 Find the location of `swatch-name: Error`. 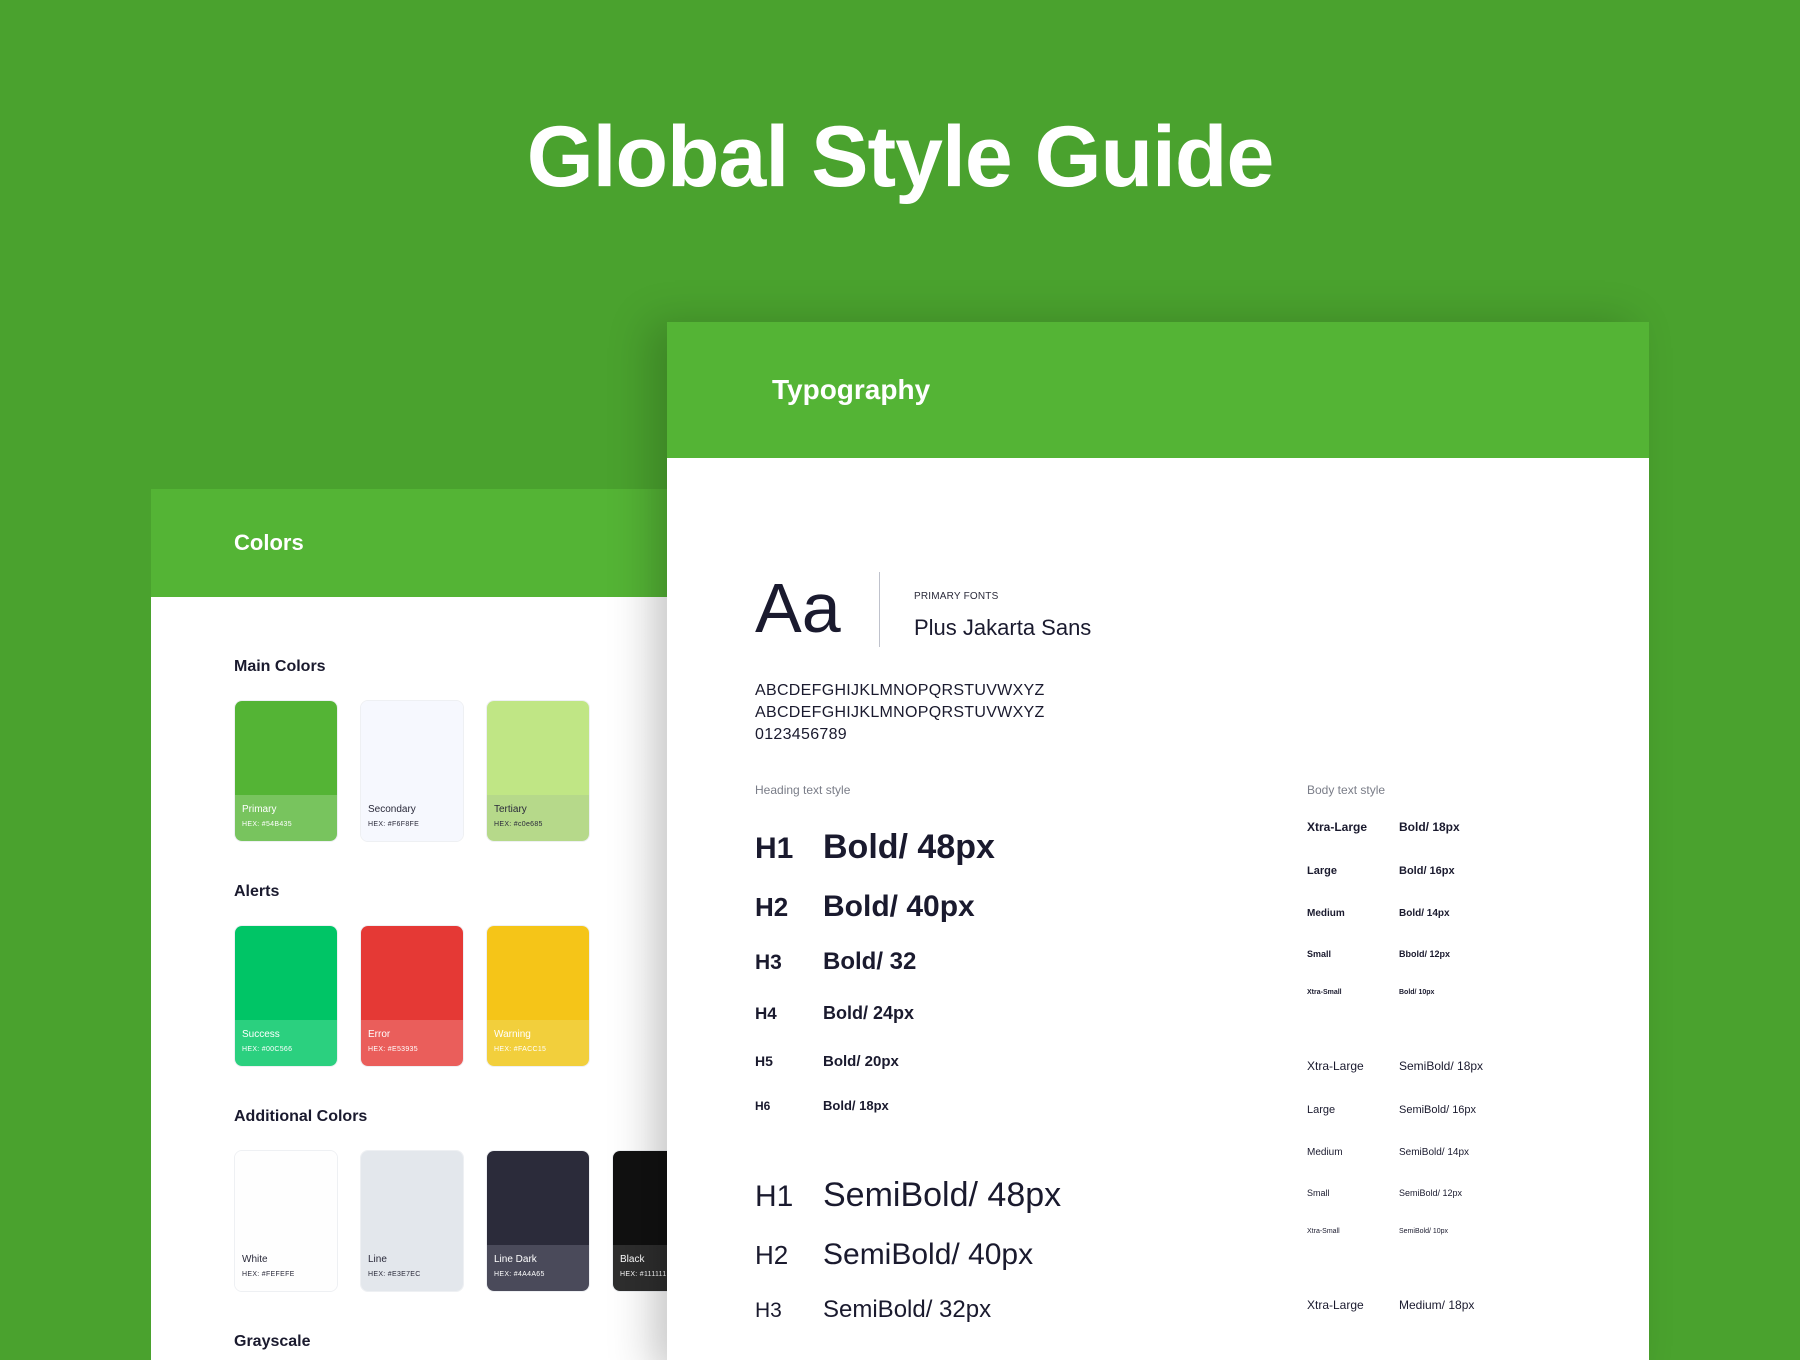

swatch-name: Error is located at coordinates (379, 1034).